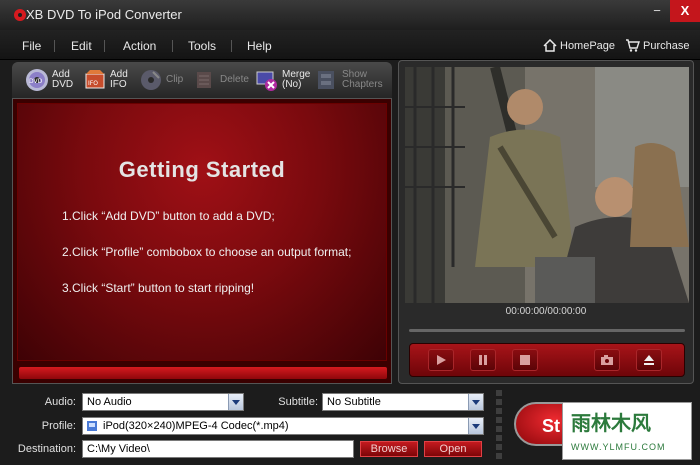  I want to click on pause-icon, so click(483, 360).